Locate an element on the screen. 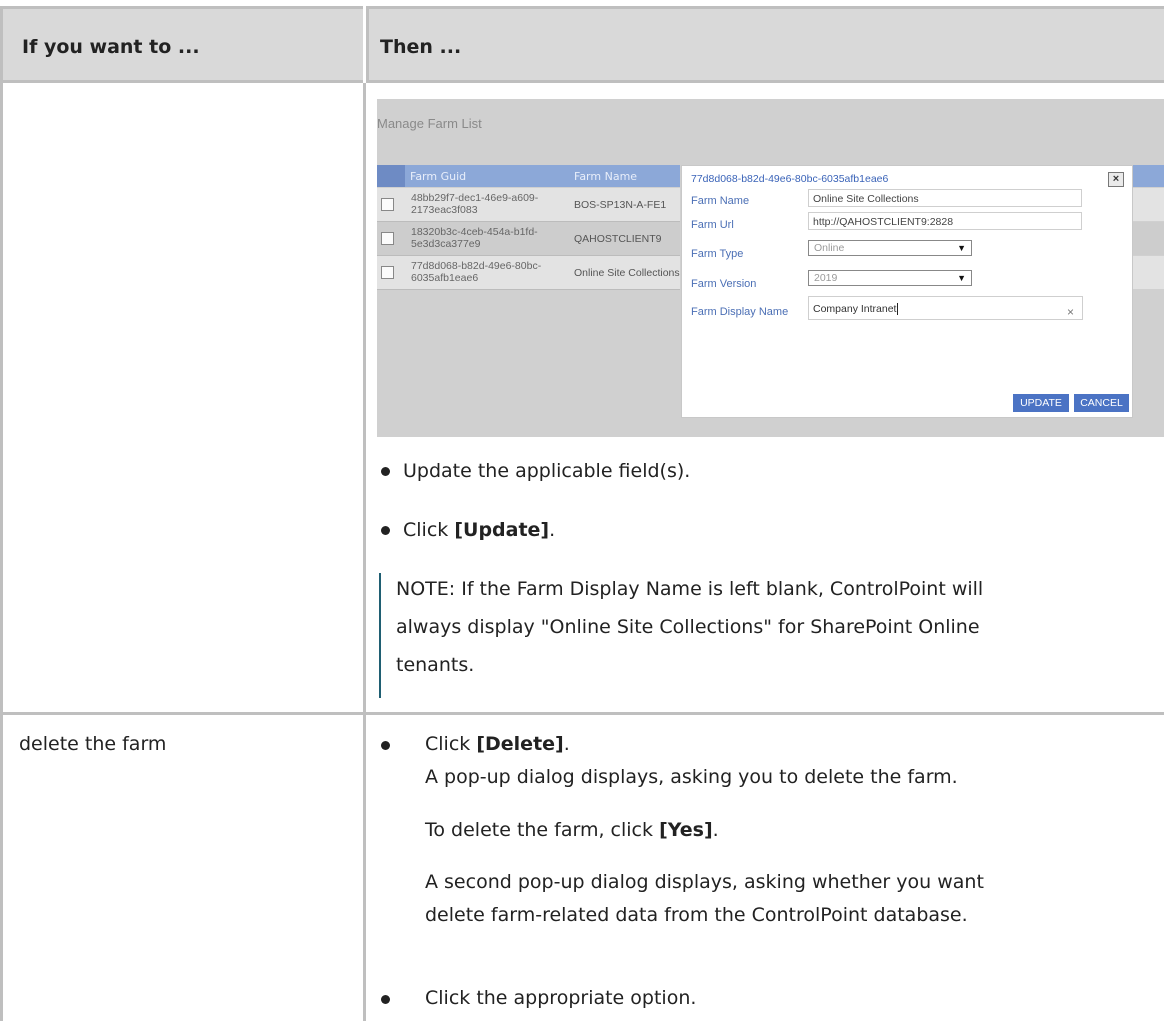 This screenshot has width=1164, height=1021. update-fields-step: Update the applicable field(s). is located at coordinates (547, 471).